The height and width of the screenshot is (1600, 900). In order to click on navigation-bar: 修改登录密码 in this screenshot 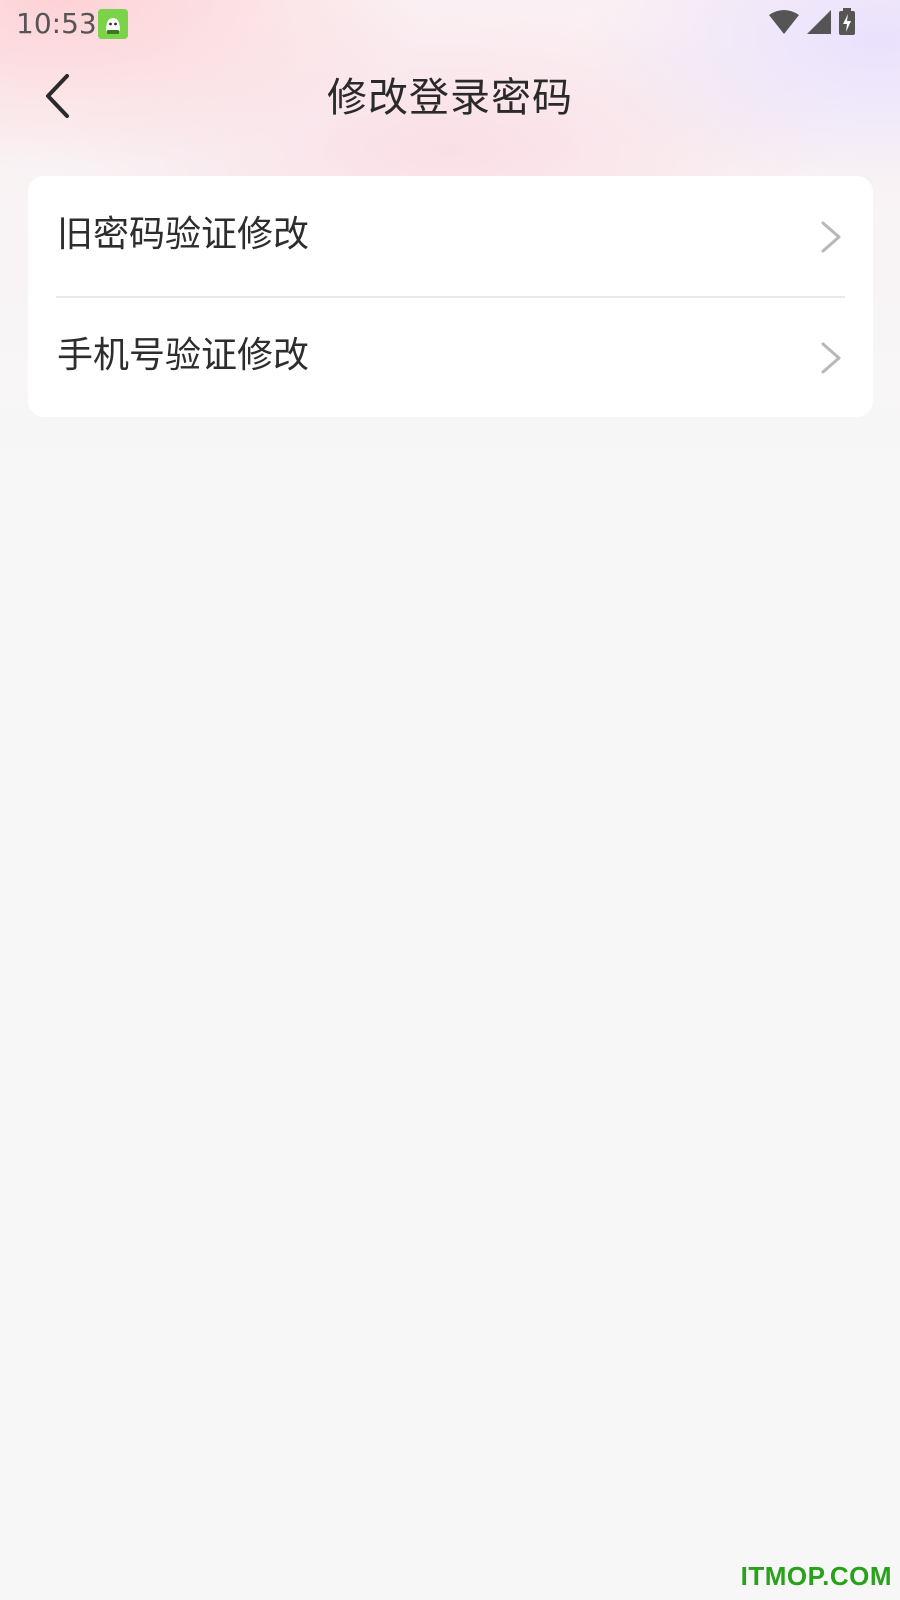, I will do `click(450, 98)`.